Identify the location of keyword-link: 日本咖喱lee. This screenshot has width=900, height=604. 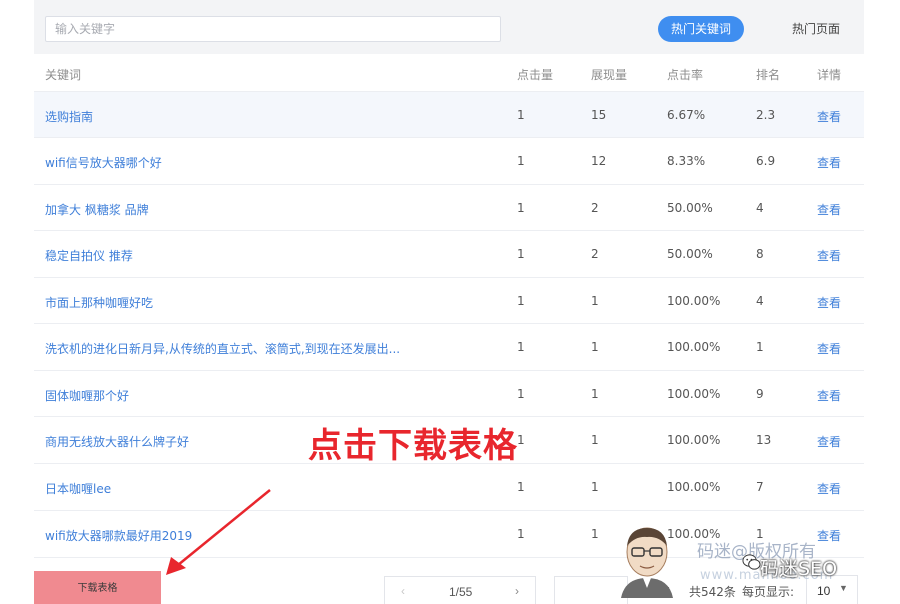
(78, 488).